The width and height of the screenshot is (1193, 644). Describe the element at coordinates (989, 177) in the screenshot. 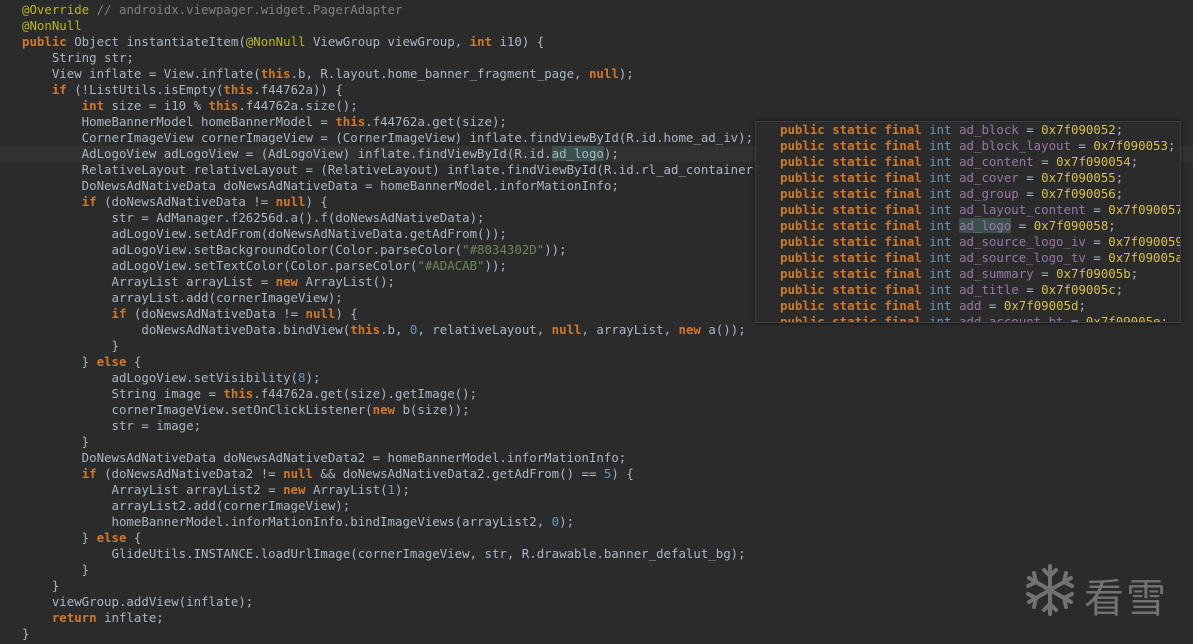

I see `entry-name: ad_cover` at that location.